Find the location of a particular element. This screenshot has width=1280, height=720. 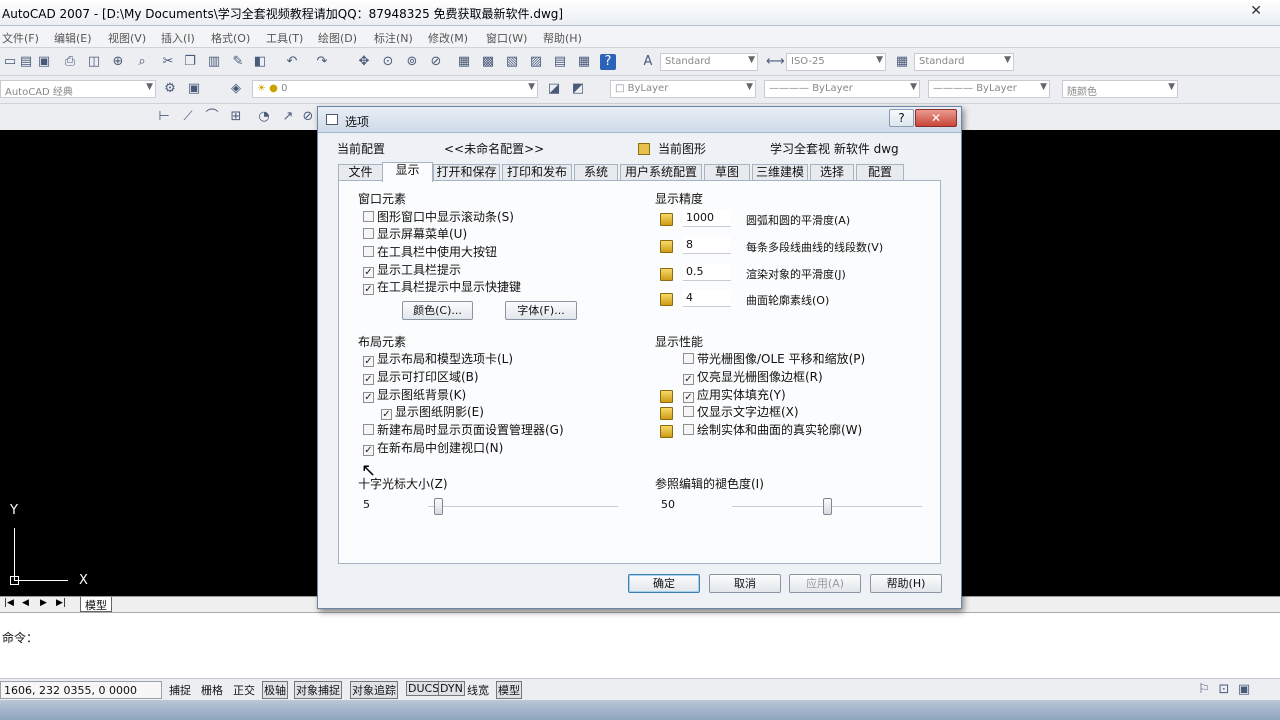

xref-fading-value: 50 is located at coordinates (668, 504).